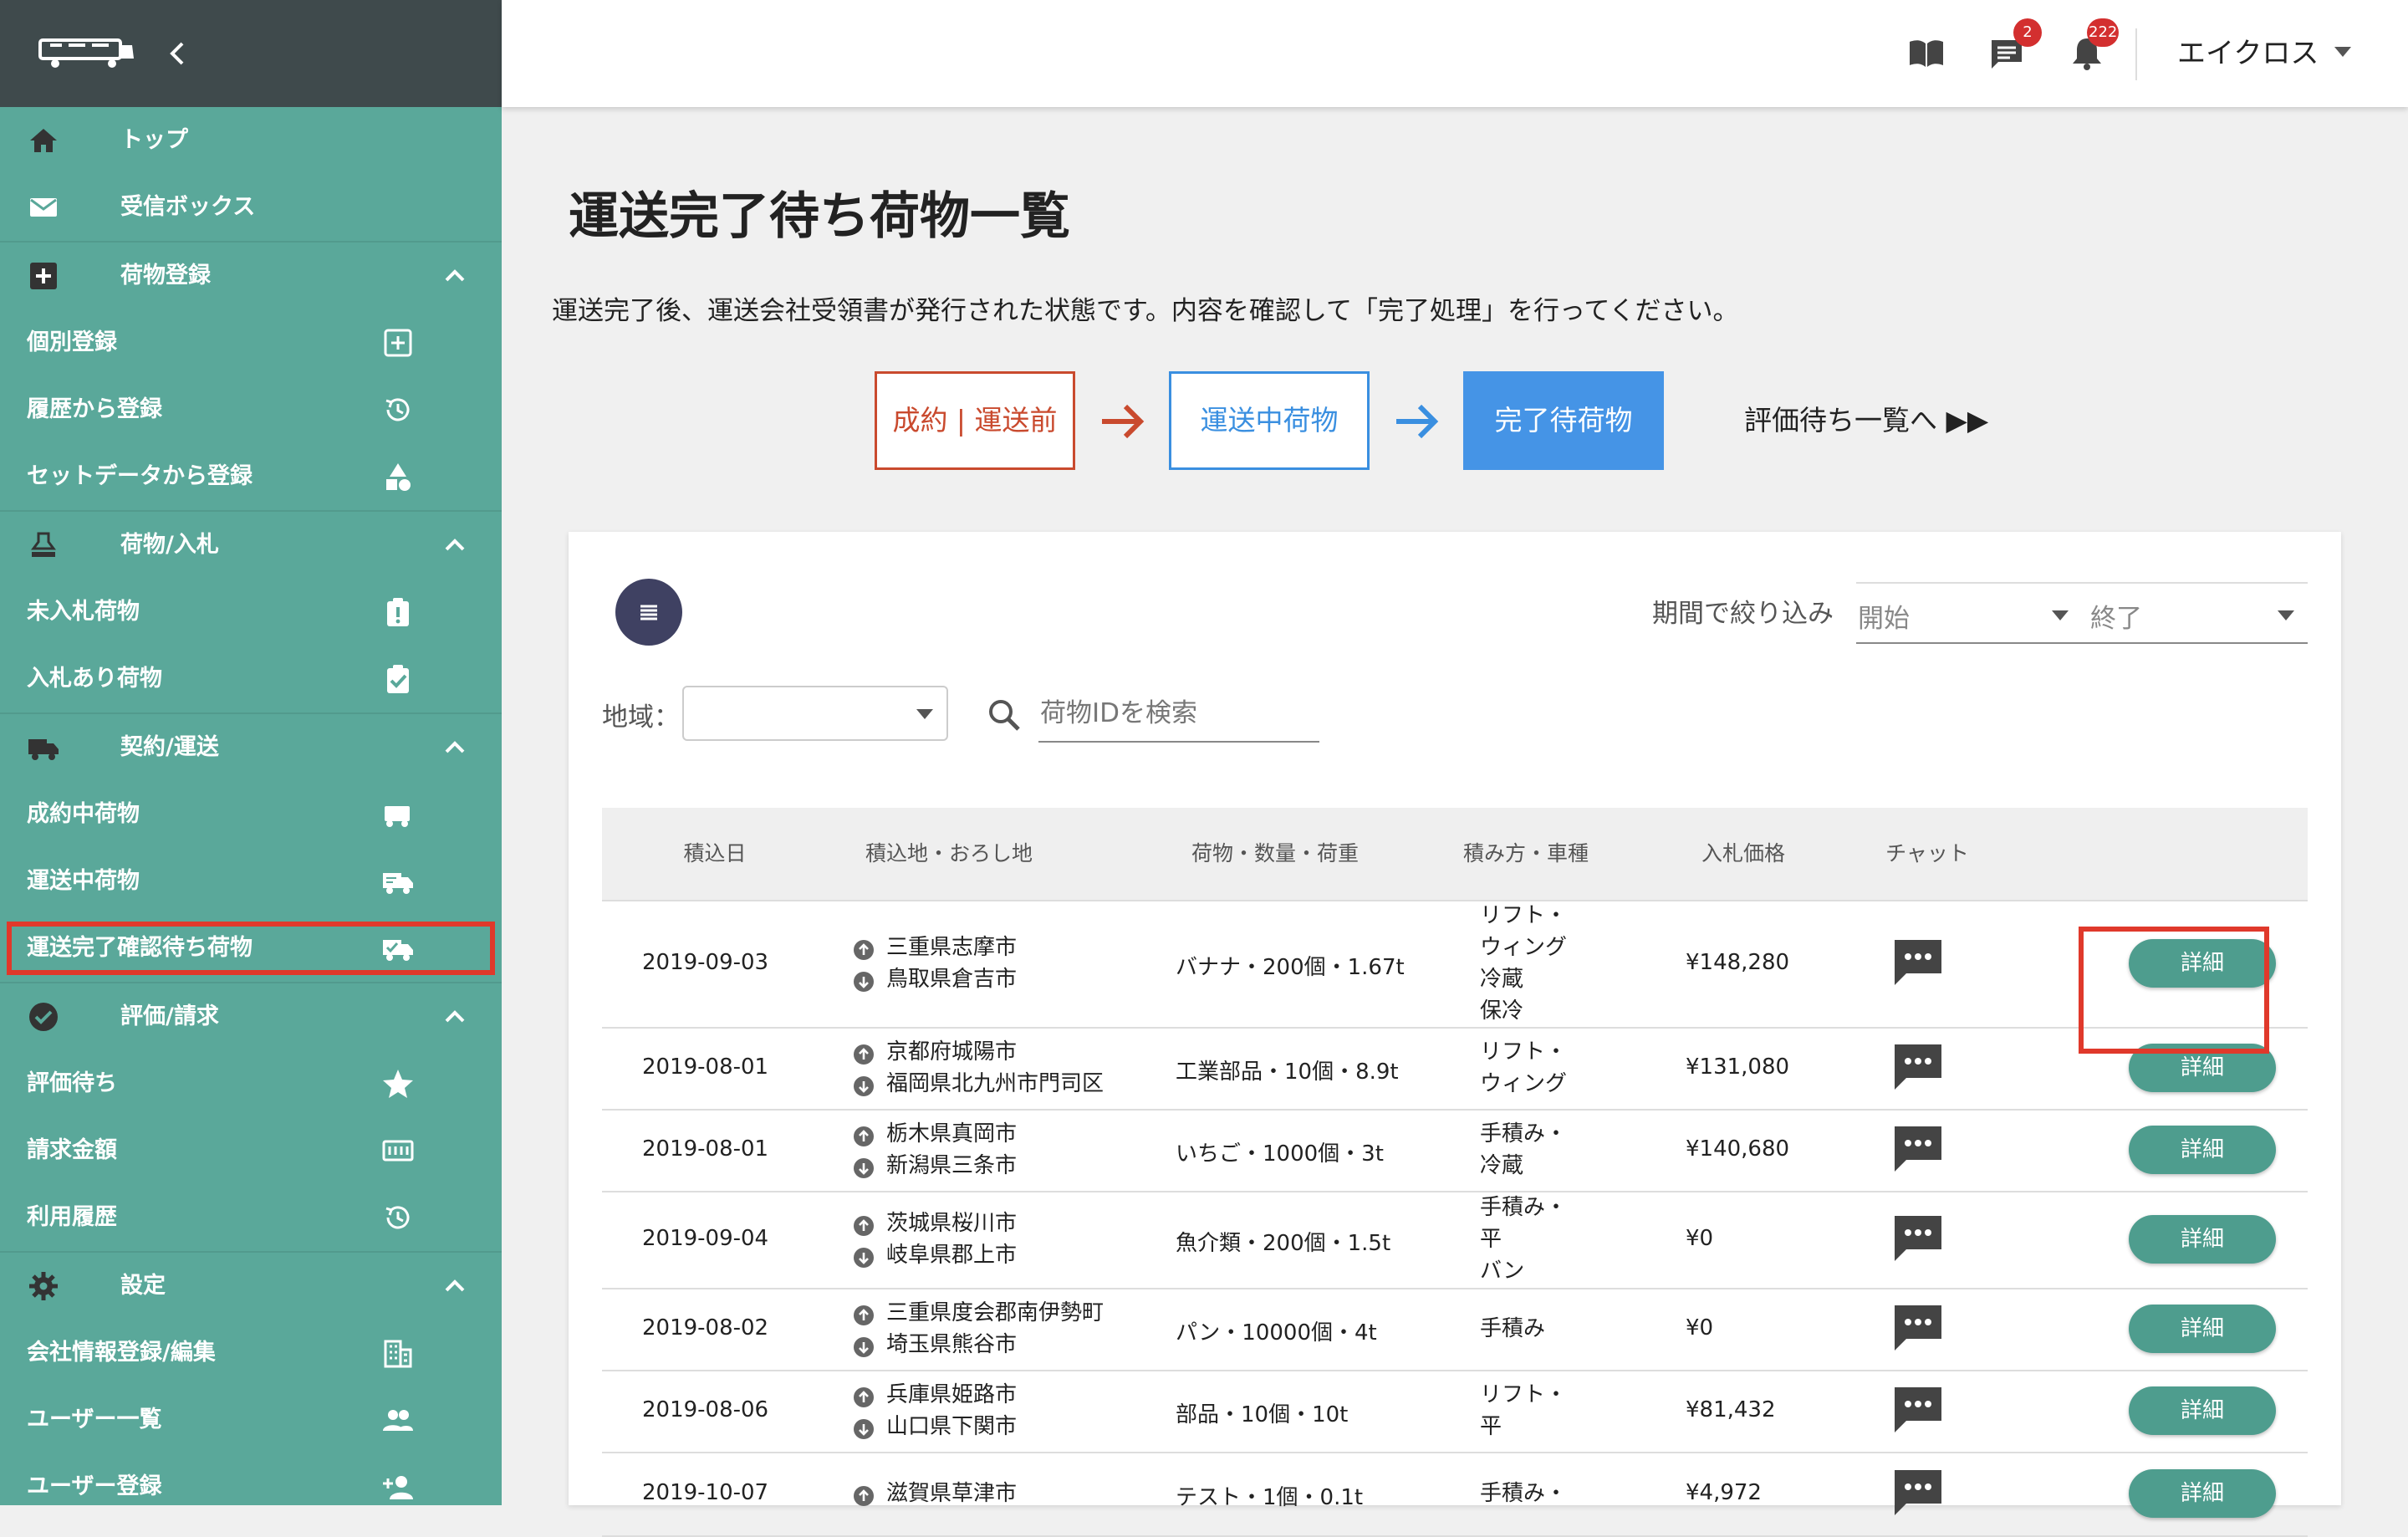  Describe the element at coordinates (1969, 613) in the screenshot. I see `start-date-select: 開始` at that location.